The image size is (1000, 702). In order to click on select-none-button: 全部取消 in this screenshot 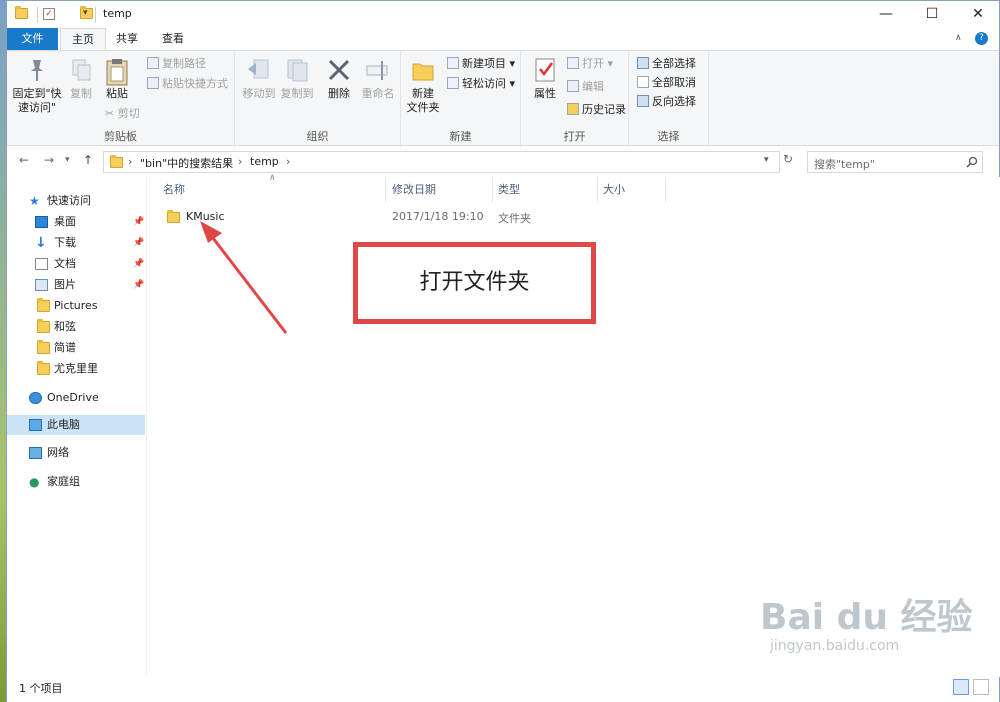, I will do `click(666, 83)`.